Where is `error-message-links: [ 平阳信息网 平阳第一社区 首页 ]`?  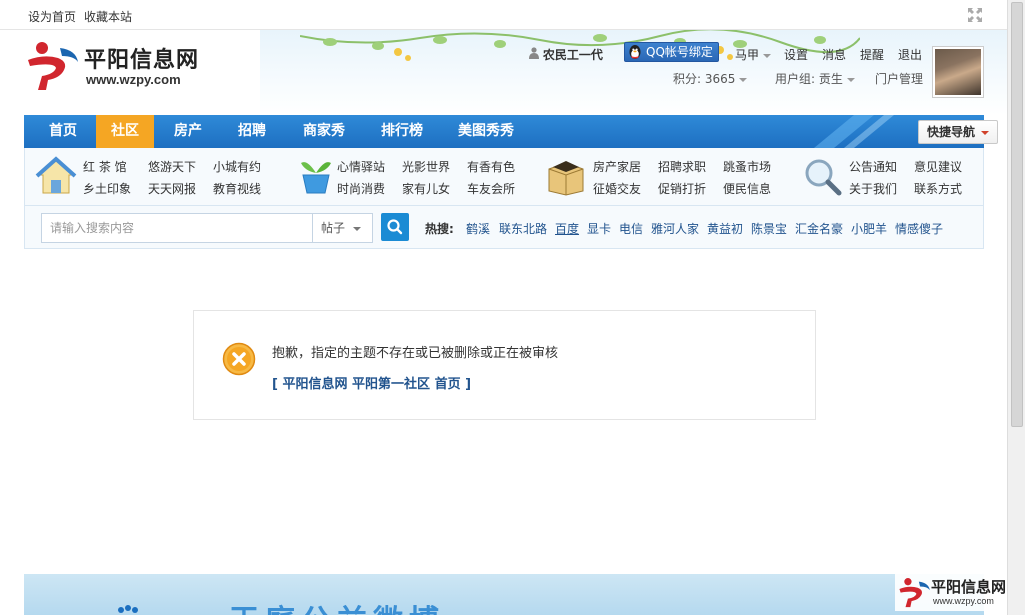
error-message-links: [ 平阳信息网 平阳第一社区 首页 ] is located at coordinates (371, 382).